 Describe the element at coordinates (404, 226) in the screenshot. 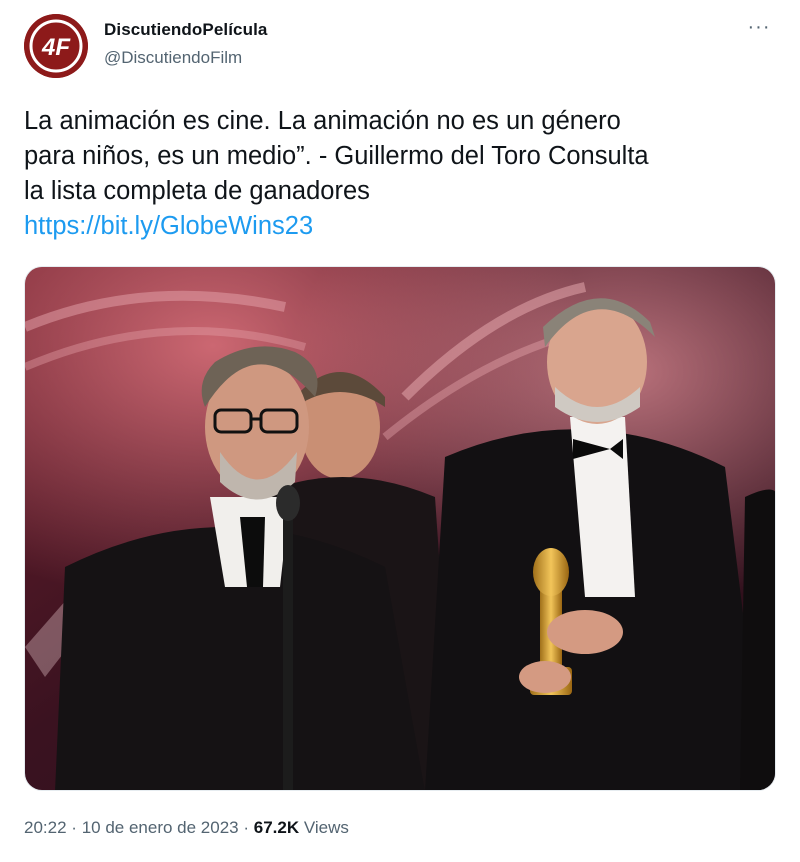

I see `tweet-link: https://bit.ly/GlobeWins23` at that location.